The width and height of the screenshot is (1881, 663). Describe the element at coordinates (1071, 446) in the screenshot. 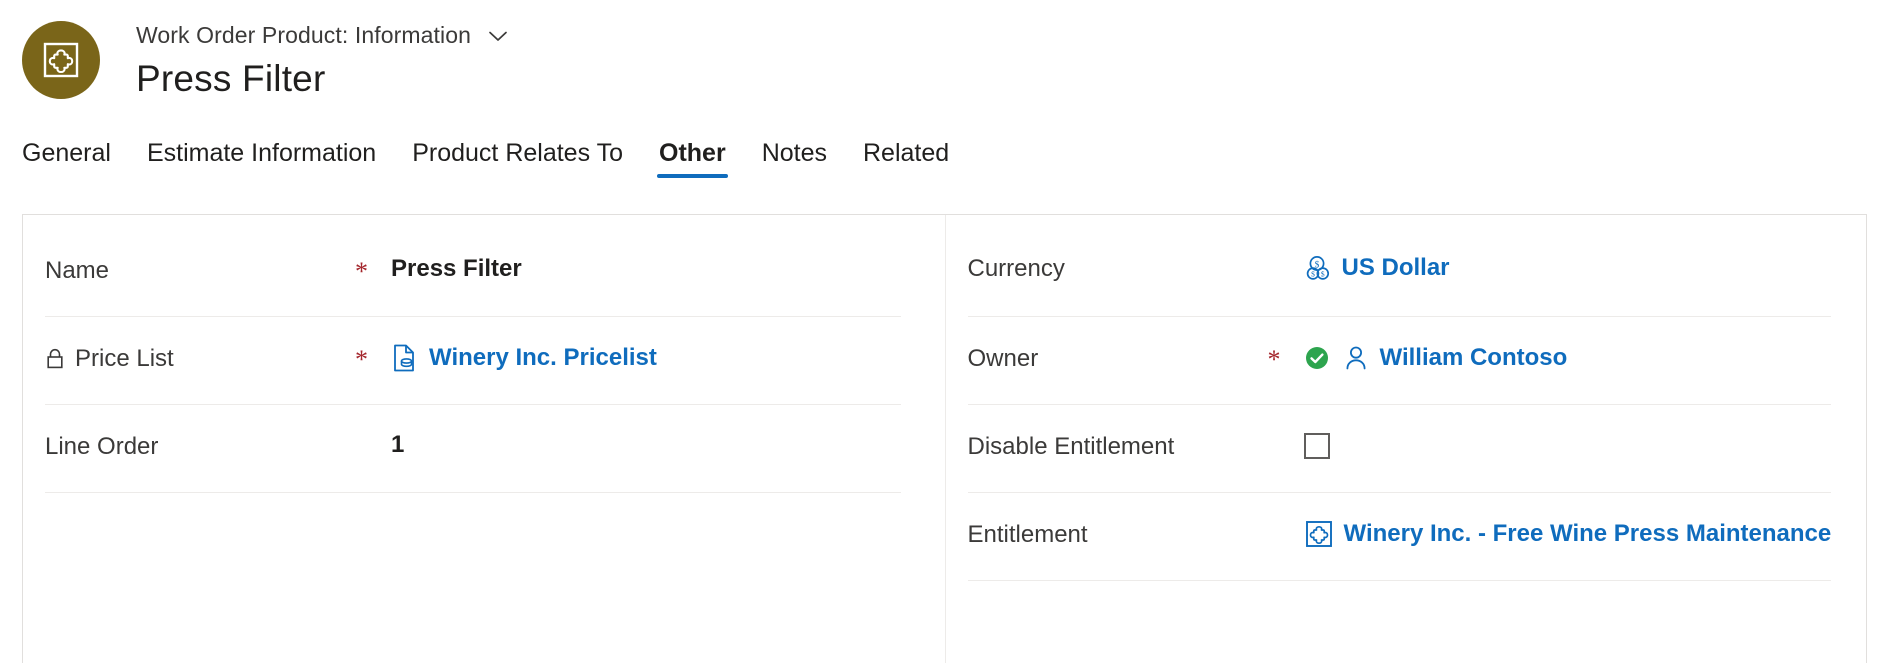

I see `field-label-disable-entitlement: Disable Entitlement` at that location.